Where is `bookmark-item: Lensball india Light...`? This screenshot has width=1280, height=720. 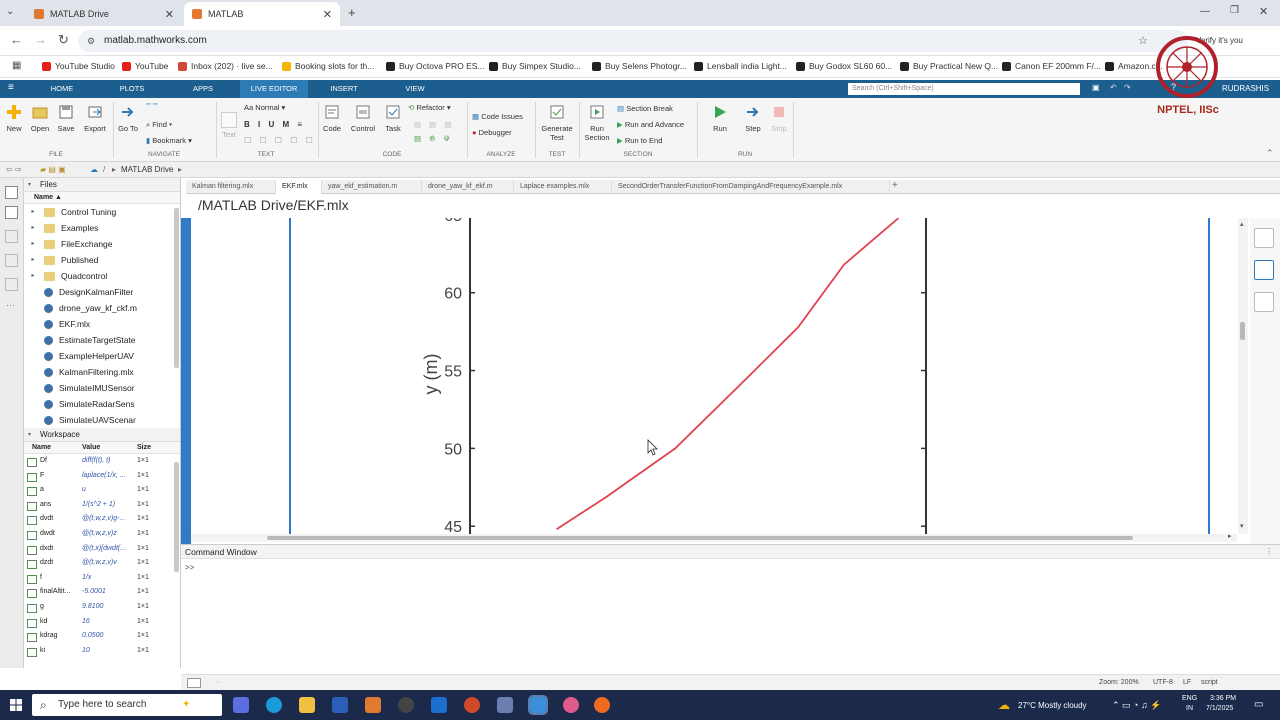 bookmark-item: Lensball india Light... is located at coordinates (740, 66).